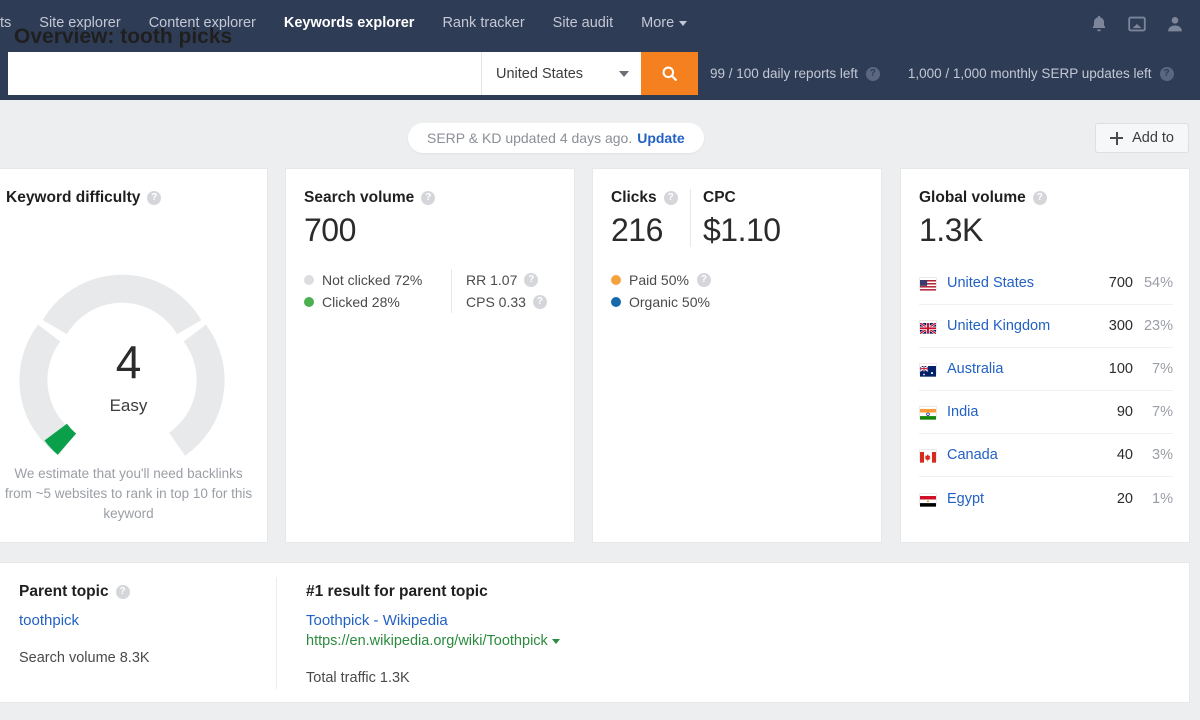  I want to click on nav-right-icons, so click(1137, 23).